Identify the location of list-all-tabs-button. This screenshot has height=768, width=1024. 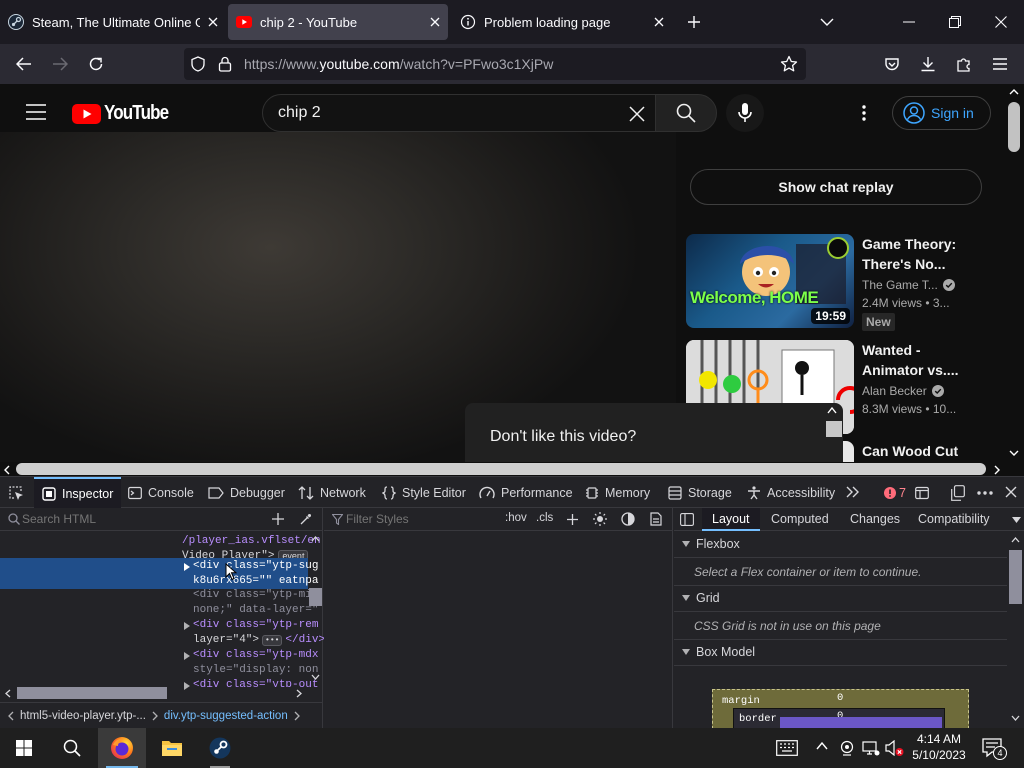
(827, 22).